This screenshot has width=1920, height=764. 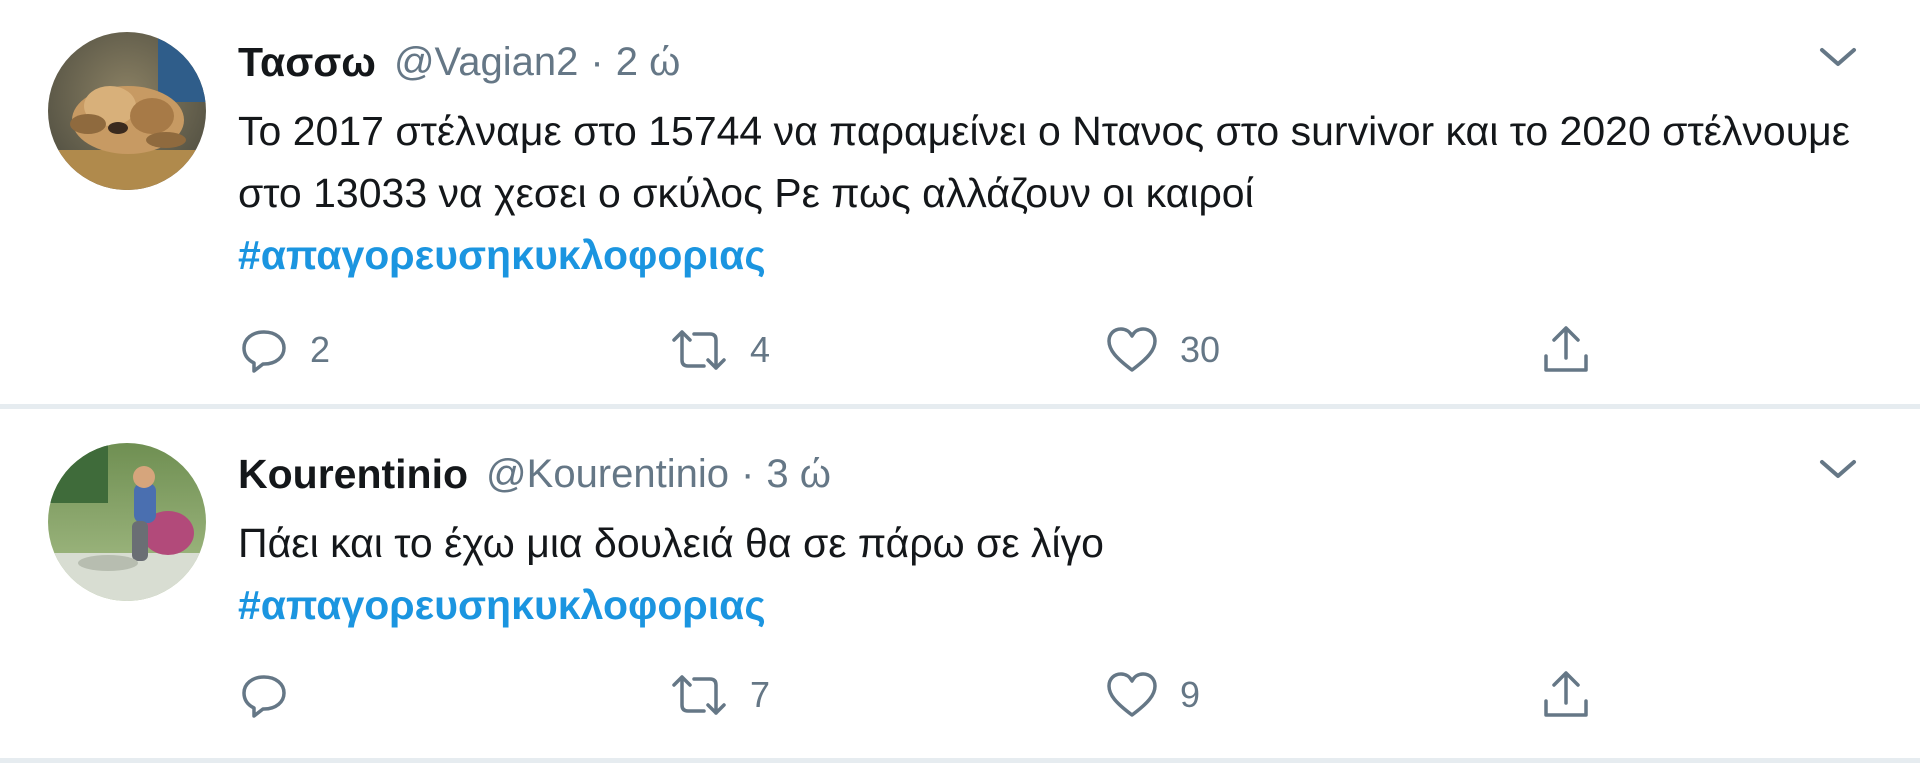 What do you see at coordinates (798, 474) in the screenshot?
I see `timestamp: 3 ώ` at bounding box center [798, 474].